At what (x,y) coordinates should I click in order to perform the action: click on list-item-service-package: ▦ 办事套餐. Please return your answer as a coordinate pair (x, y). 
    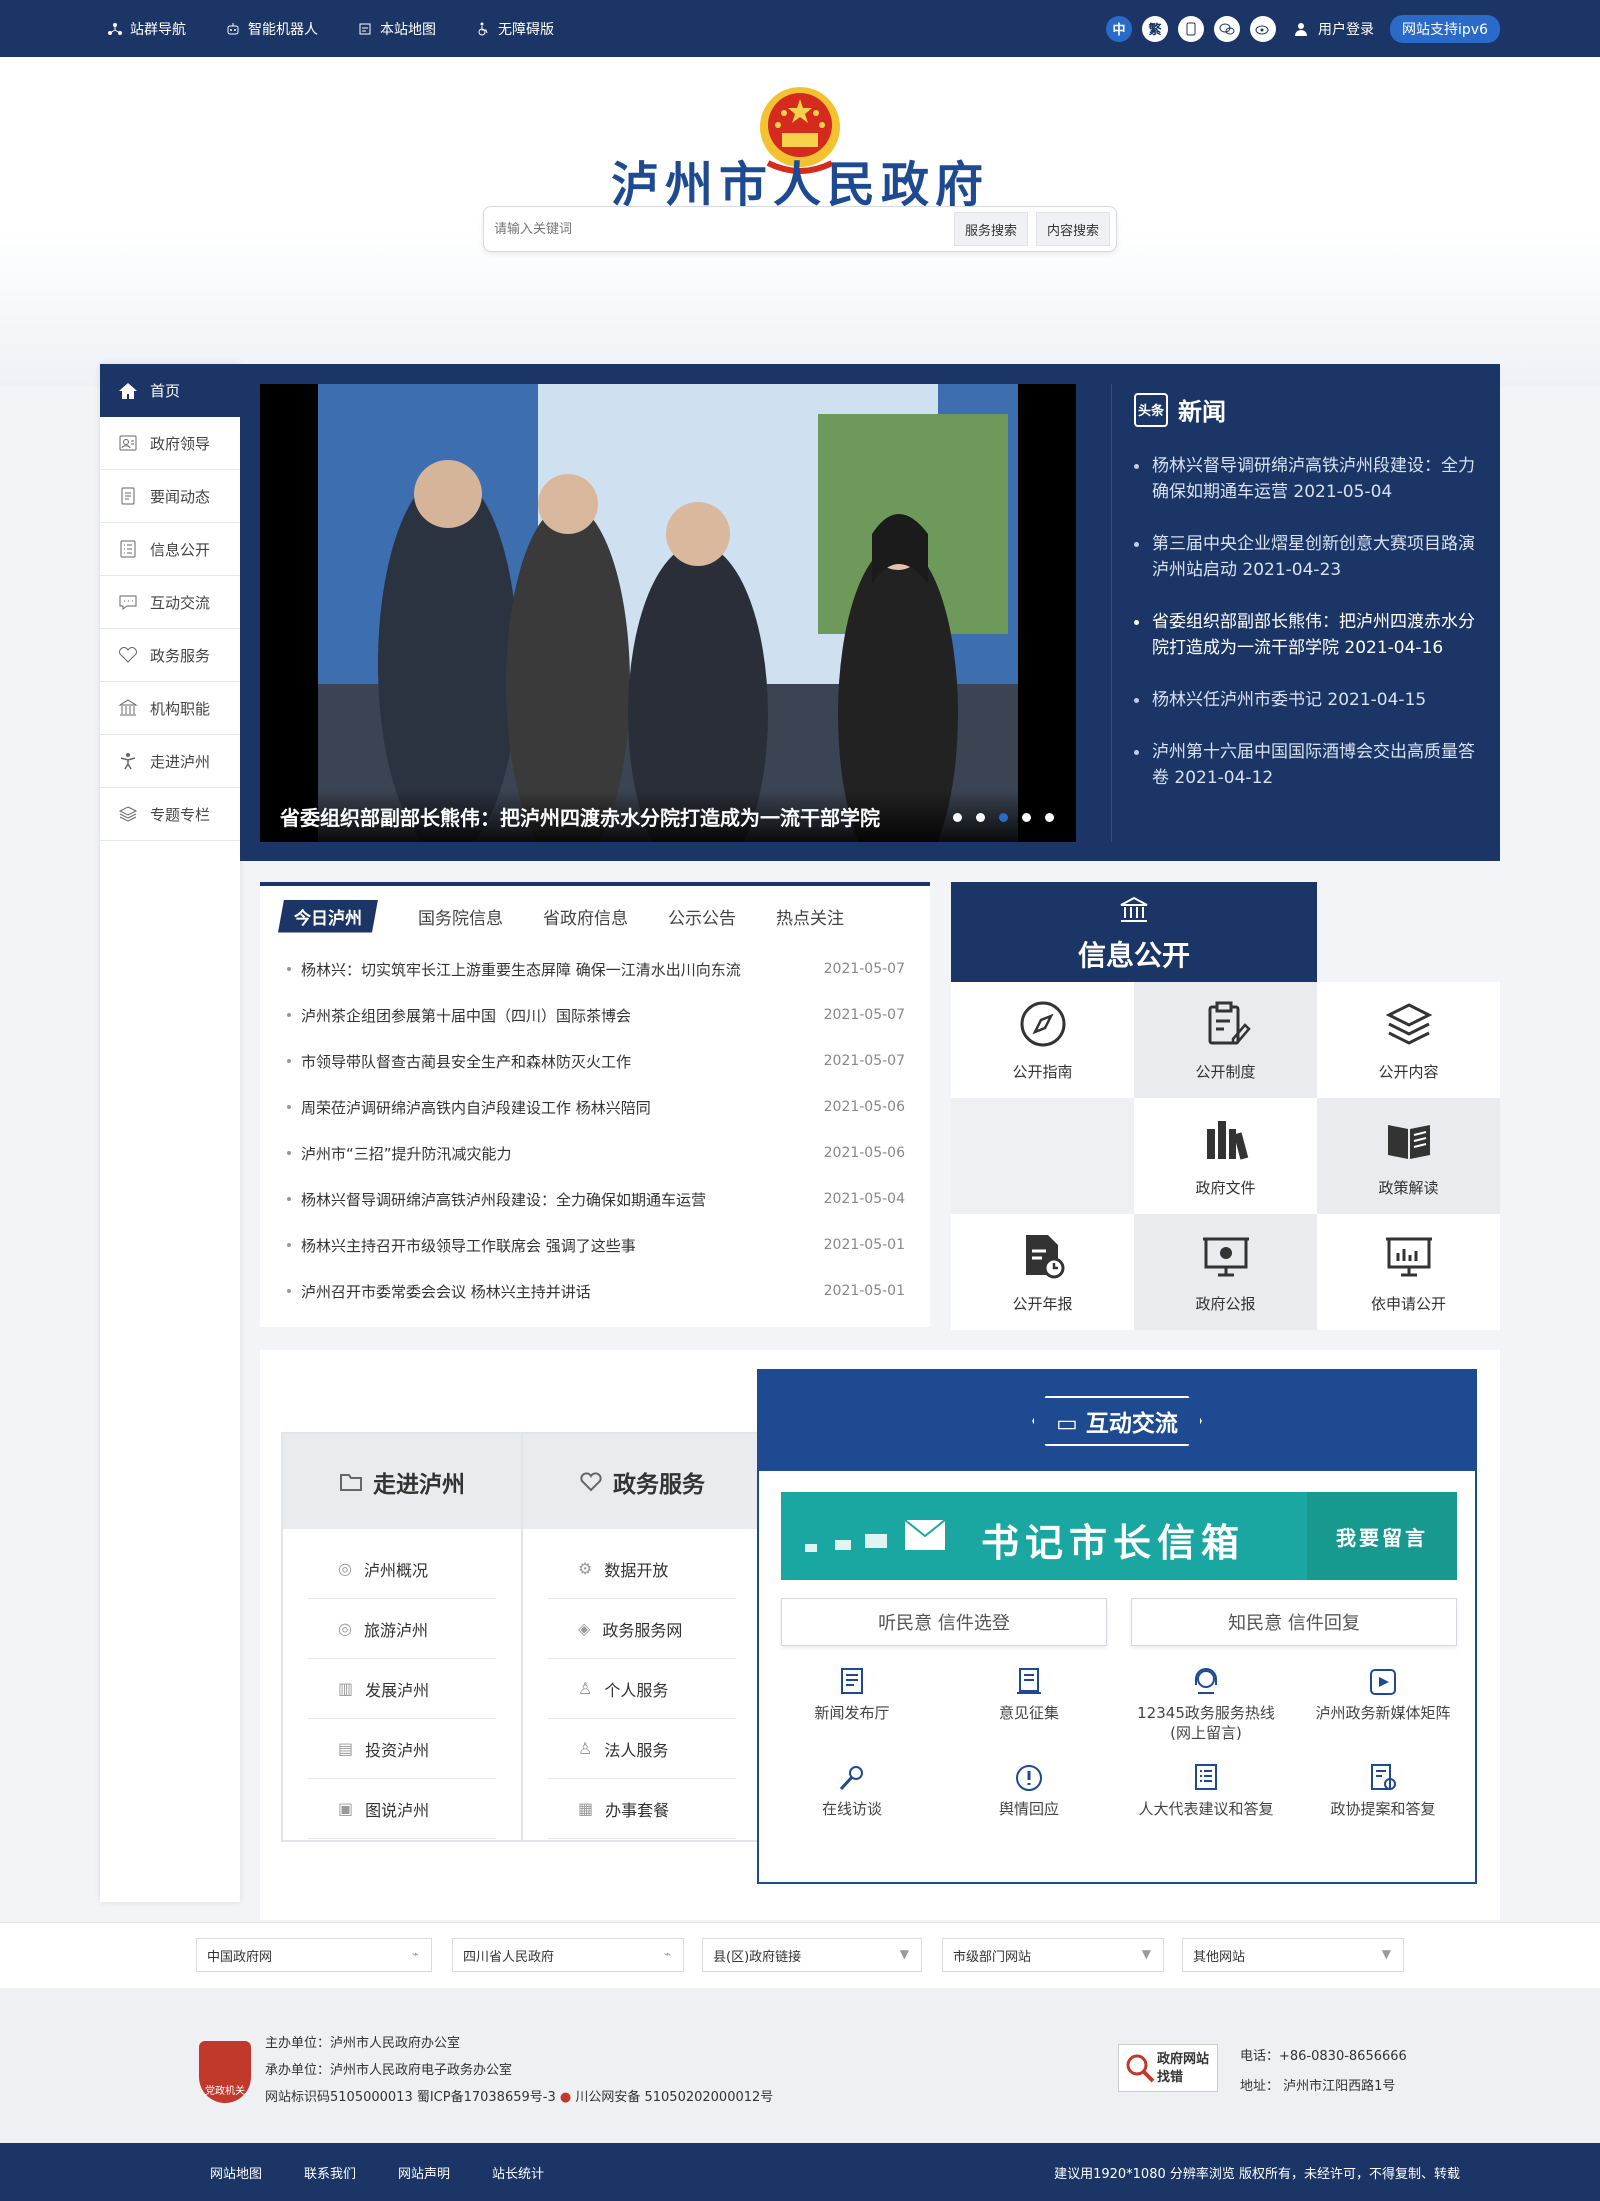
    Looking at the image, I should click on (642, 1809).